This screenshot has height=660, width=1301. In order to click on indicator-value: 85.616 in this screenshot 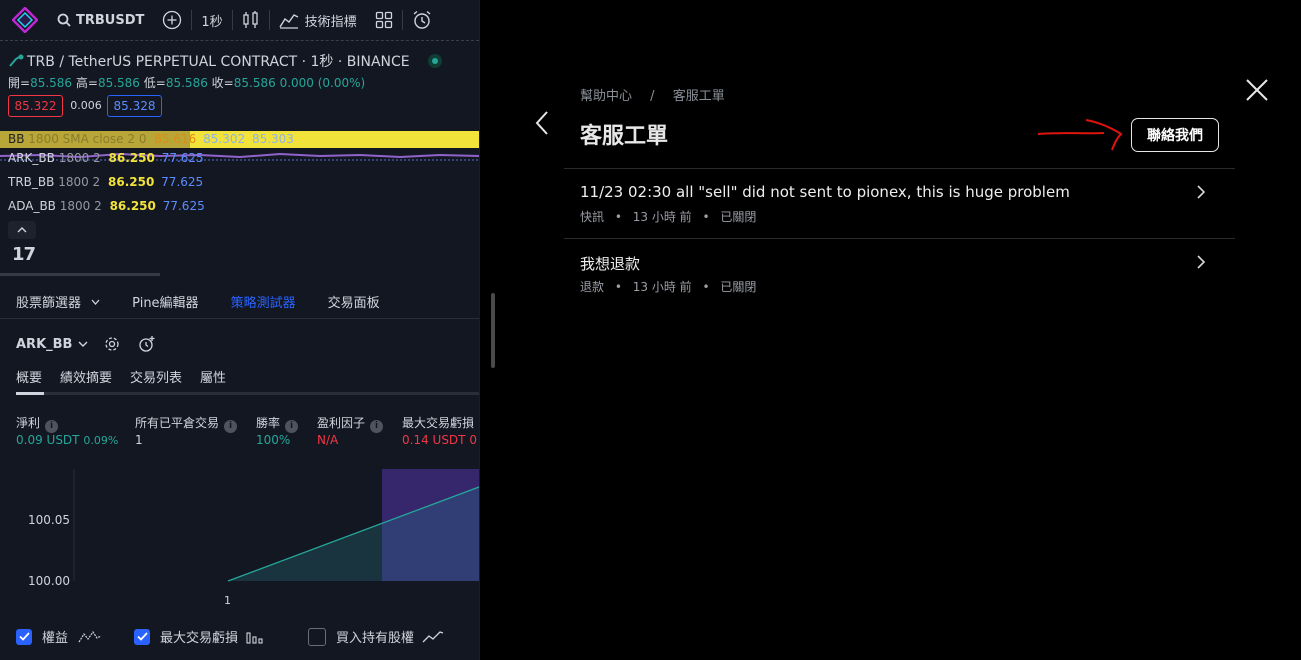, I will do `click(175, 139)`.